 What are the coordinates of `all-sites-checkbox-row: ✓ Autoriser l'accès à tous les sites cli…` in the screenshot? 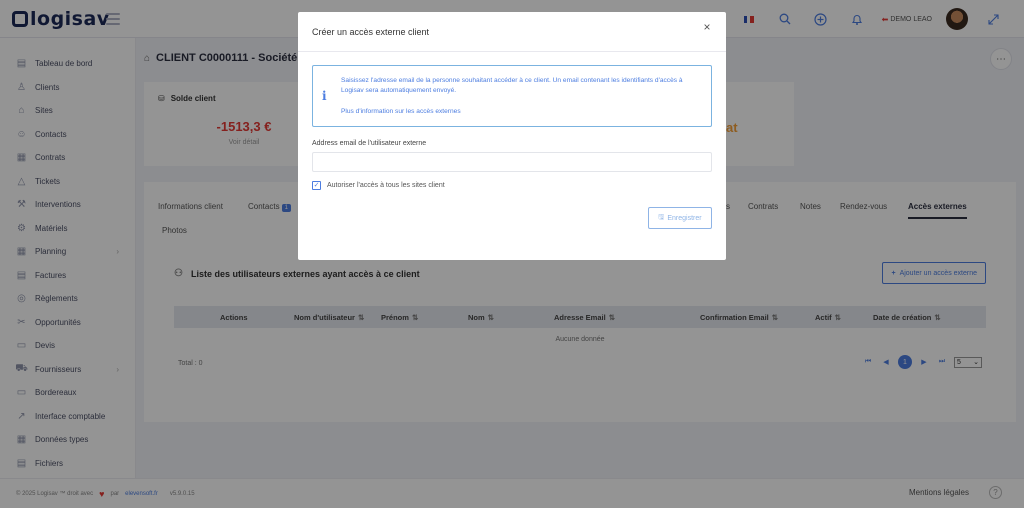 It's located at (378, 185).